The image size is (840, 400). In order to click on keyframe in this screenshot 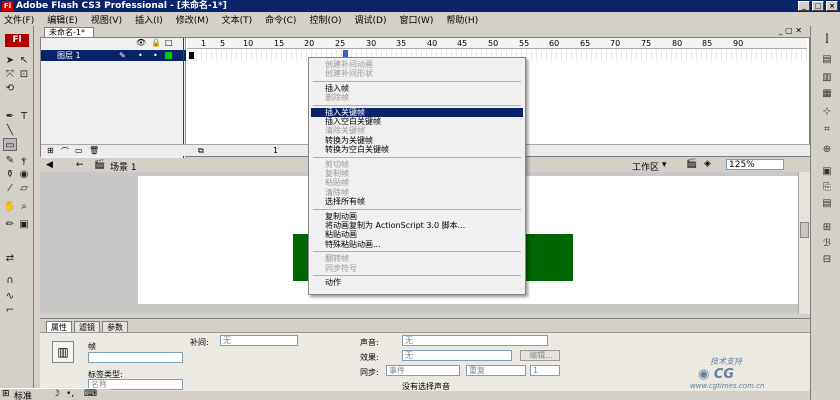, I will do `click(191, 55)`.